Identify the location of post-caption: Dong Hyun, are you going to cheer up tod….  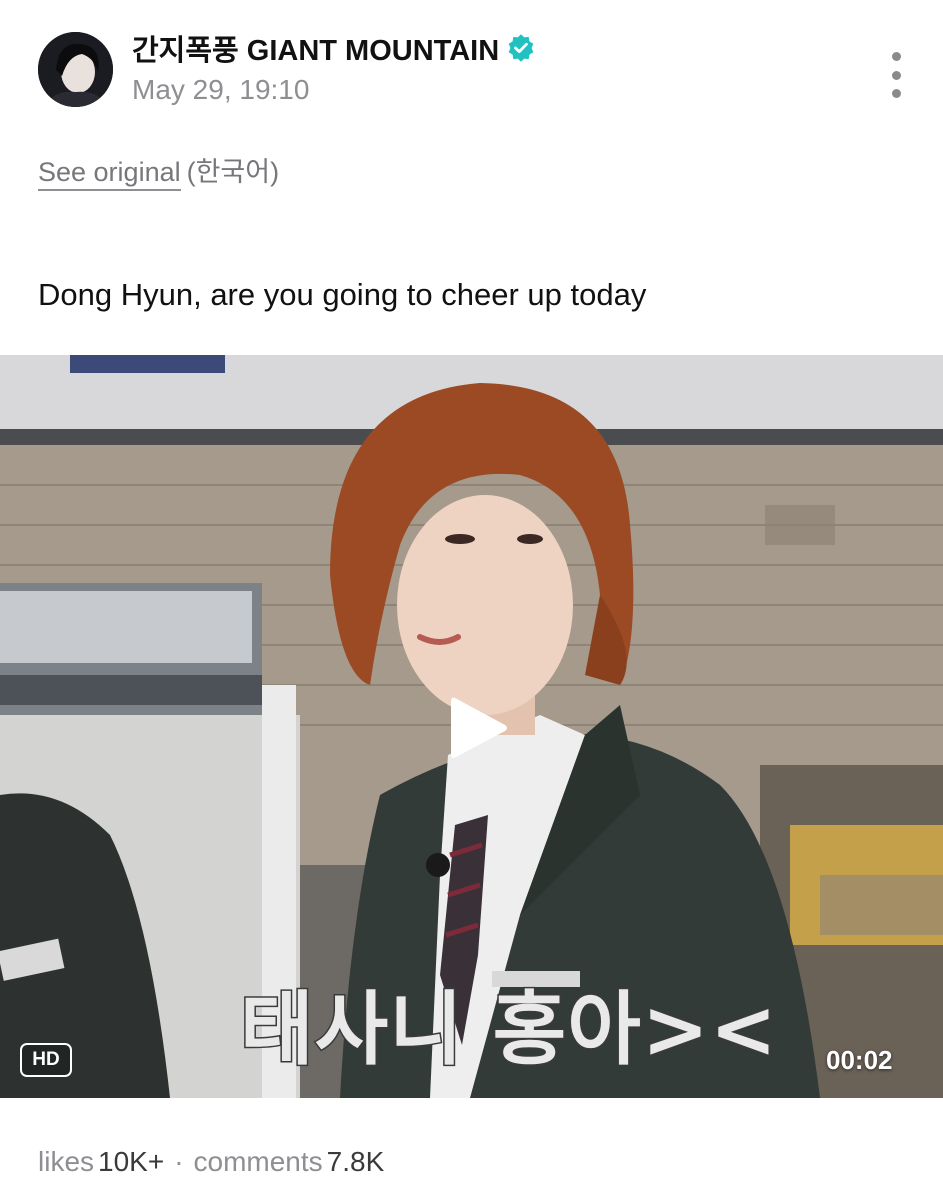
(342, 294).